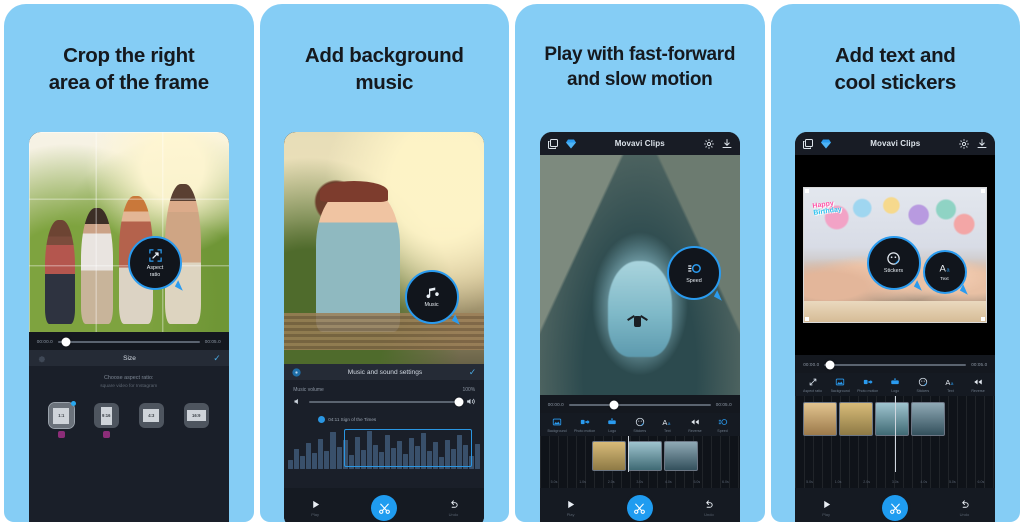 The width and height of the screenshot is (1024, 522). What do you see at coordinates (722, 425) in the screenshot?
I see `tool-speed: Speed` at bounding box center [722, 425].